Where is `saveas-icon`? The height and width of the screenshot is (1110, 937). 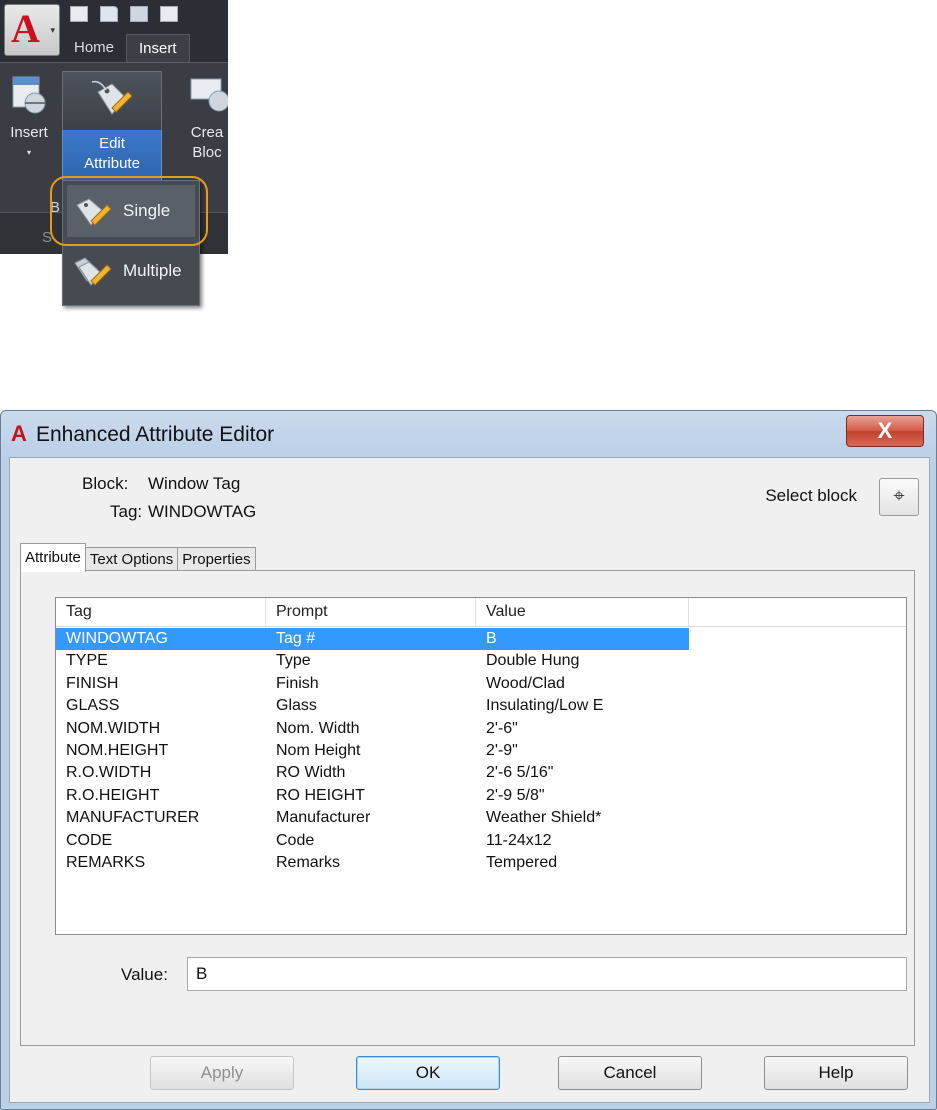
saveas-icon is located at coordinates (169, 14).